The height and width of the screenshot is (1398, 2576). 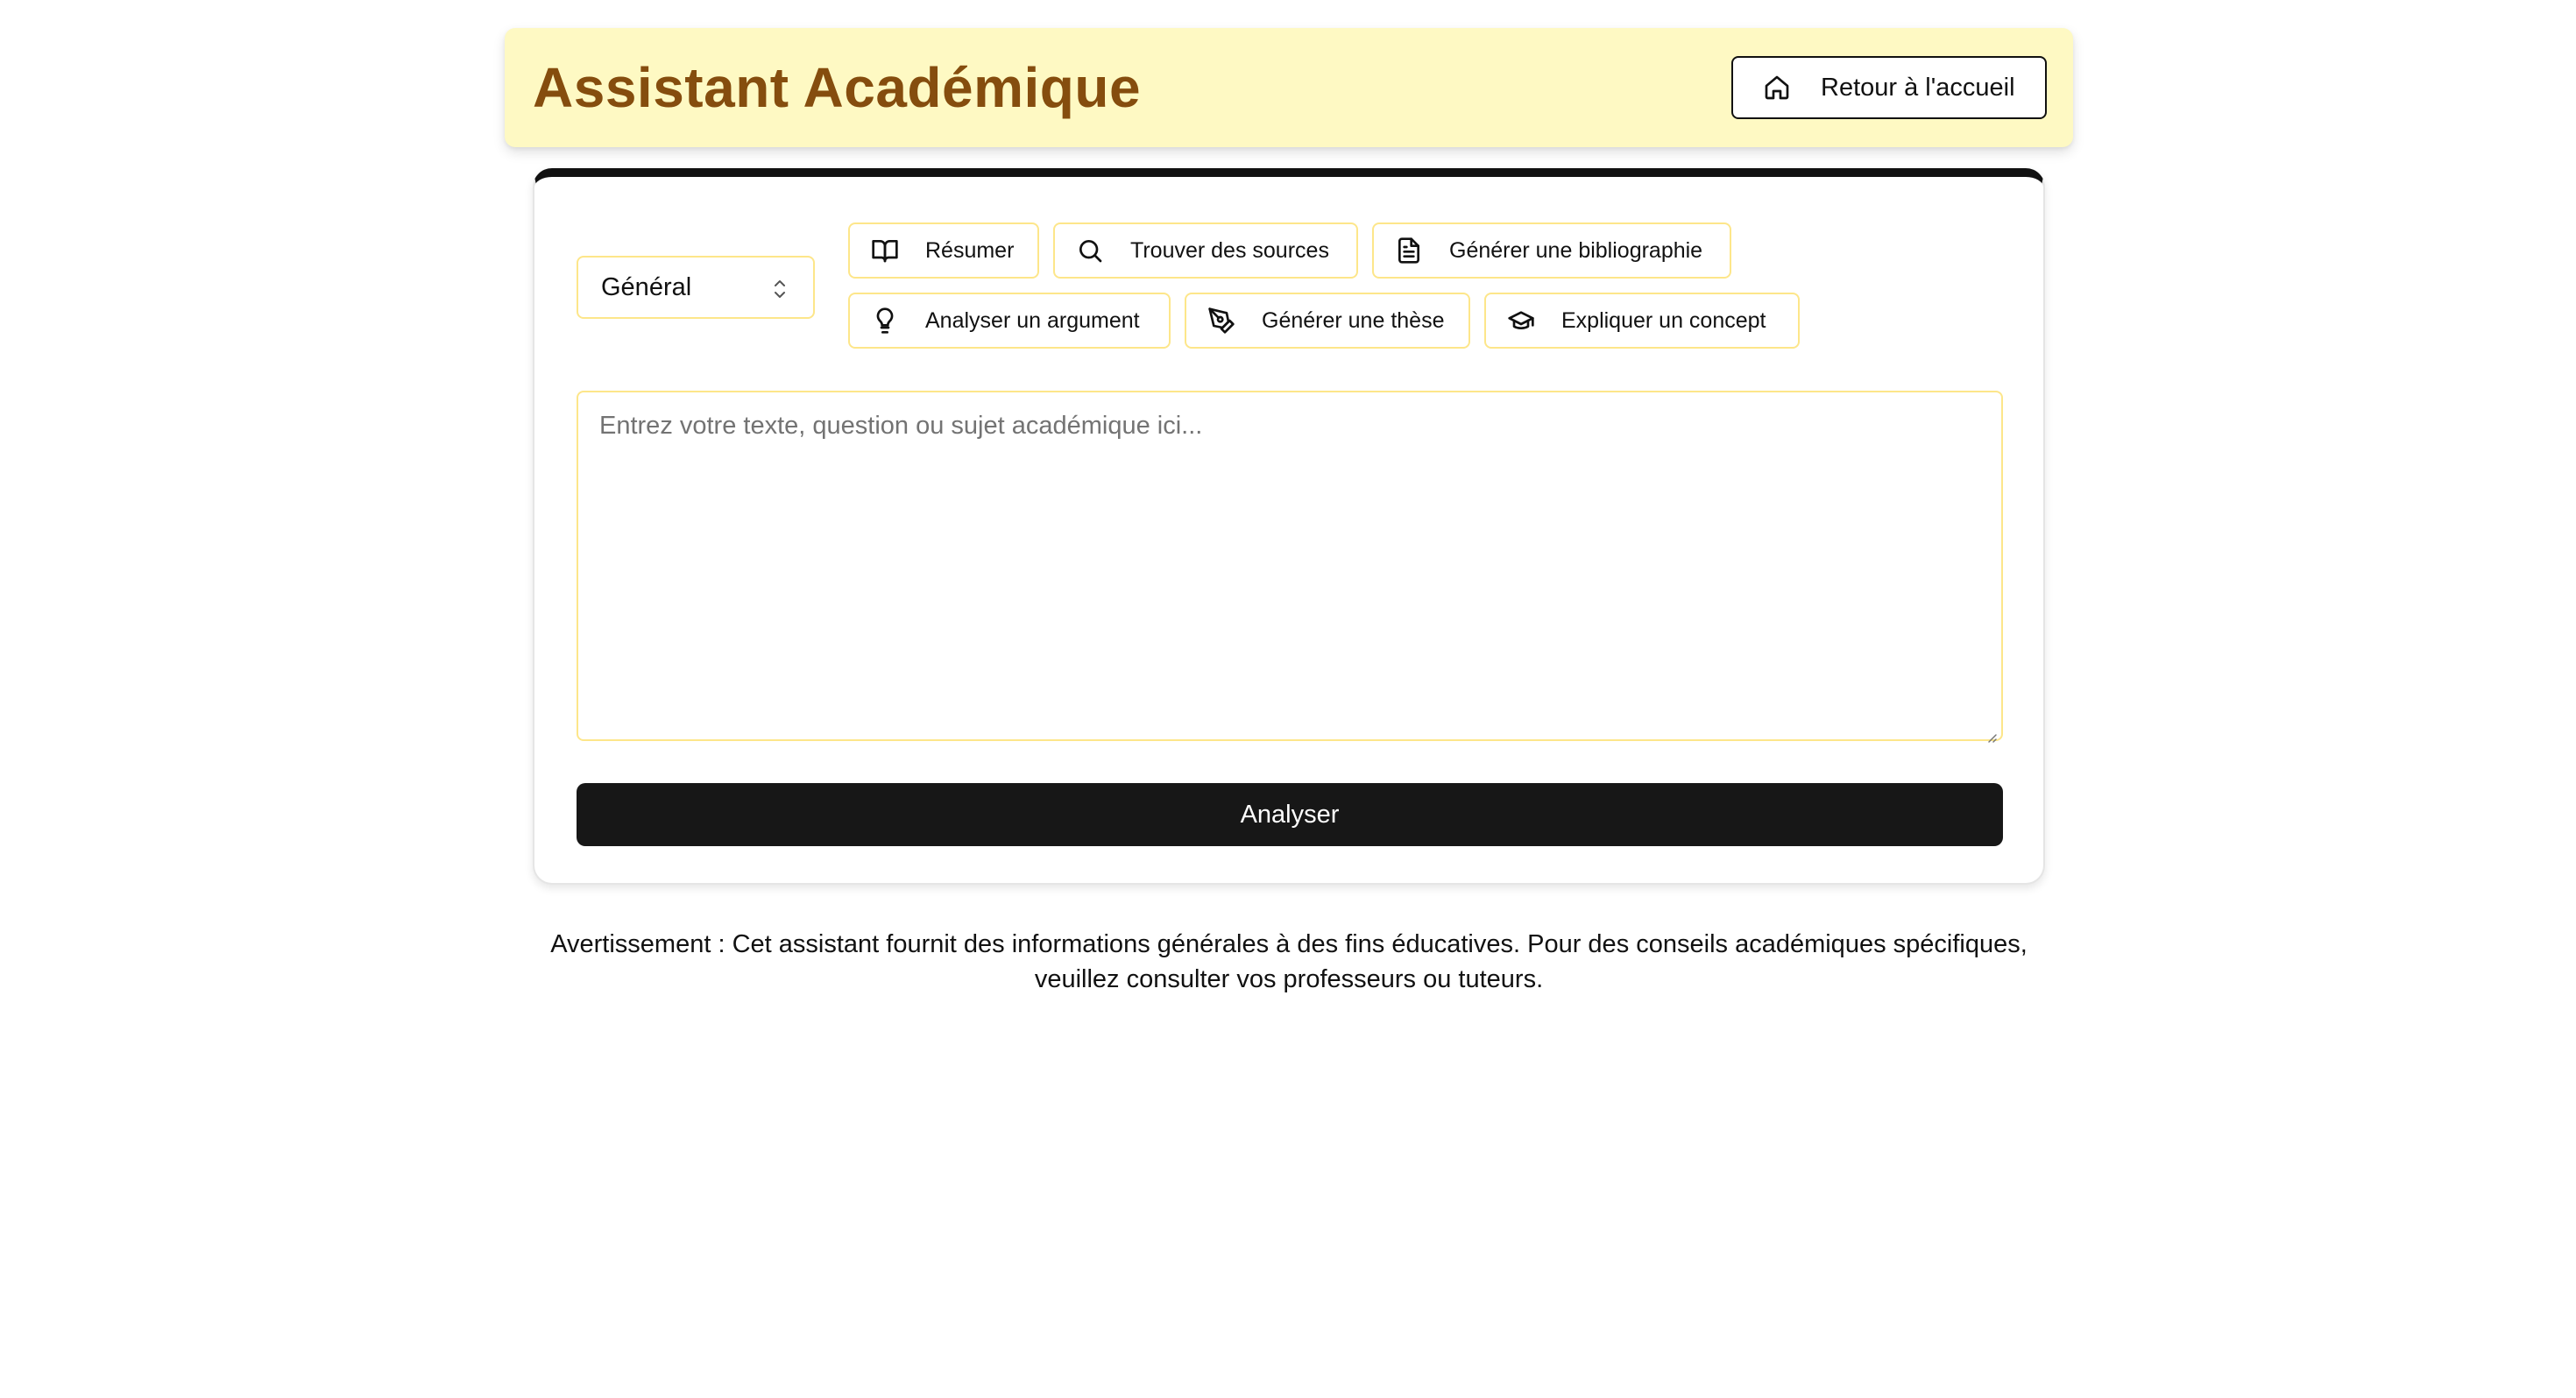 What do you see at coordinates (696, 287) in the screenshot?
I see `category-select: Général` at bounding box center [696, 287].